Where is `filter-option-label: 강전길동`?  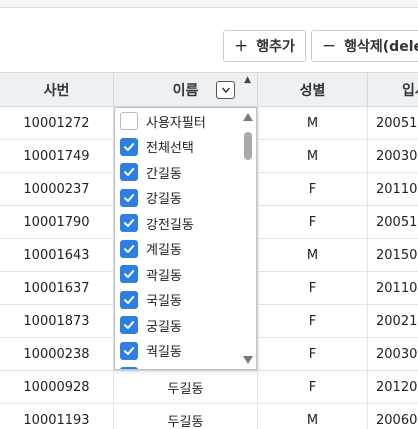
filter-option-label: 강전길동 is located at coordinates (170, 225).